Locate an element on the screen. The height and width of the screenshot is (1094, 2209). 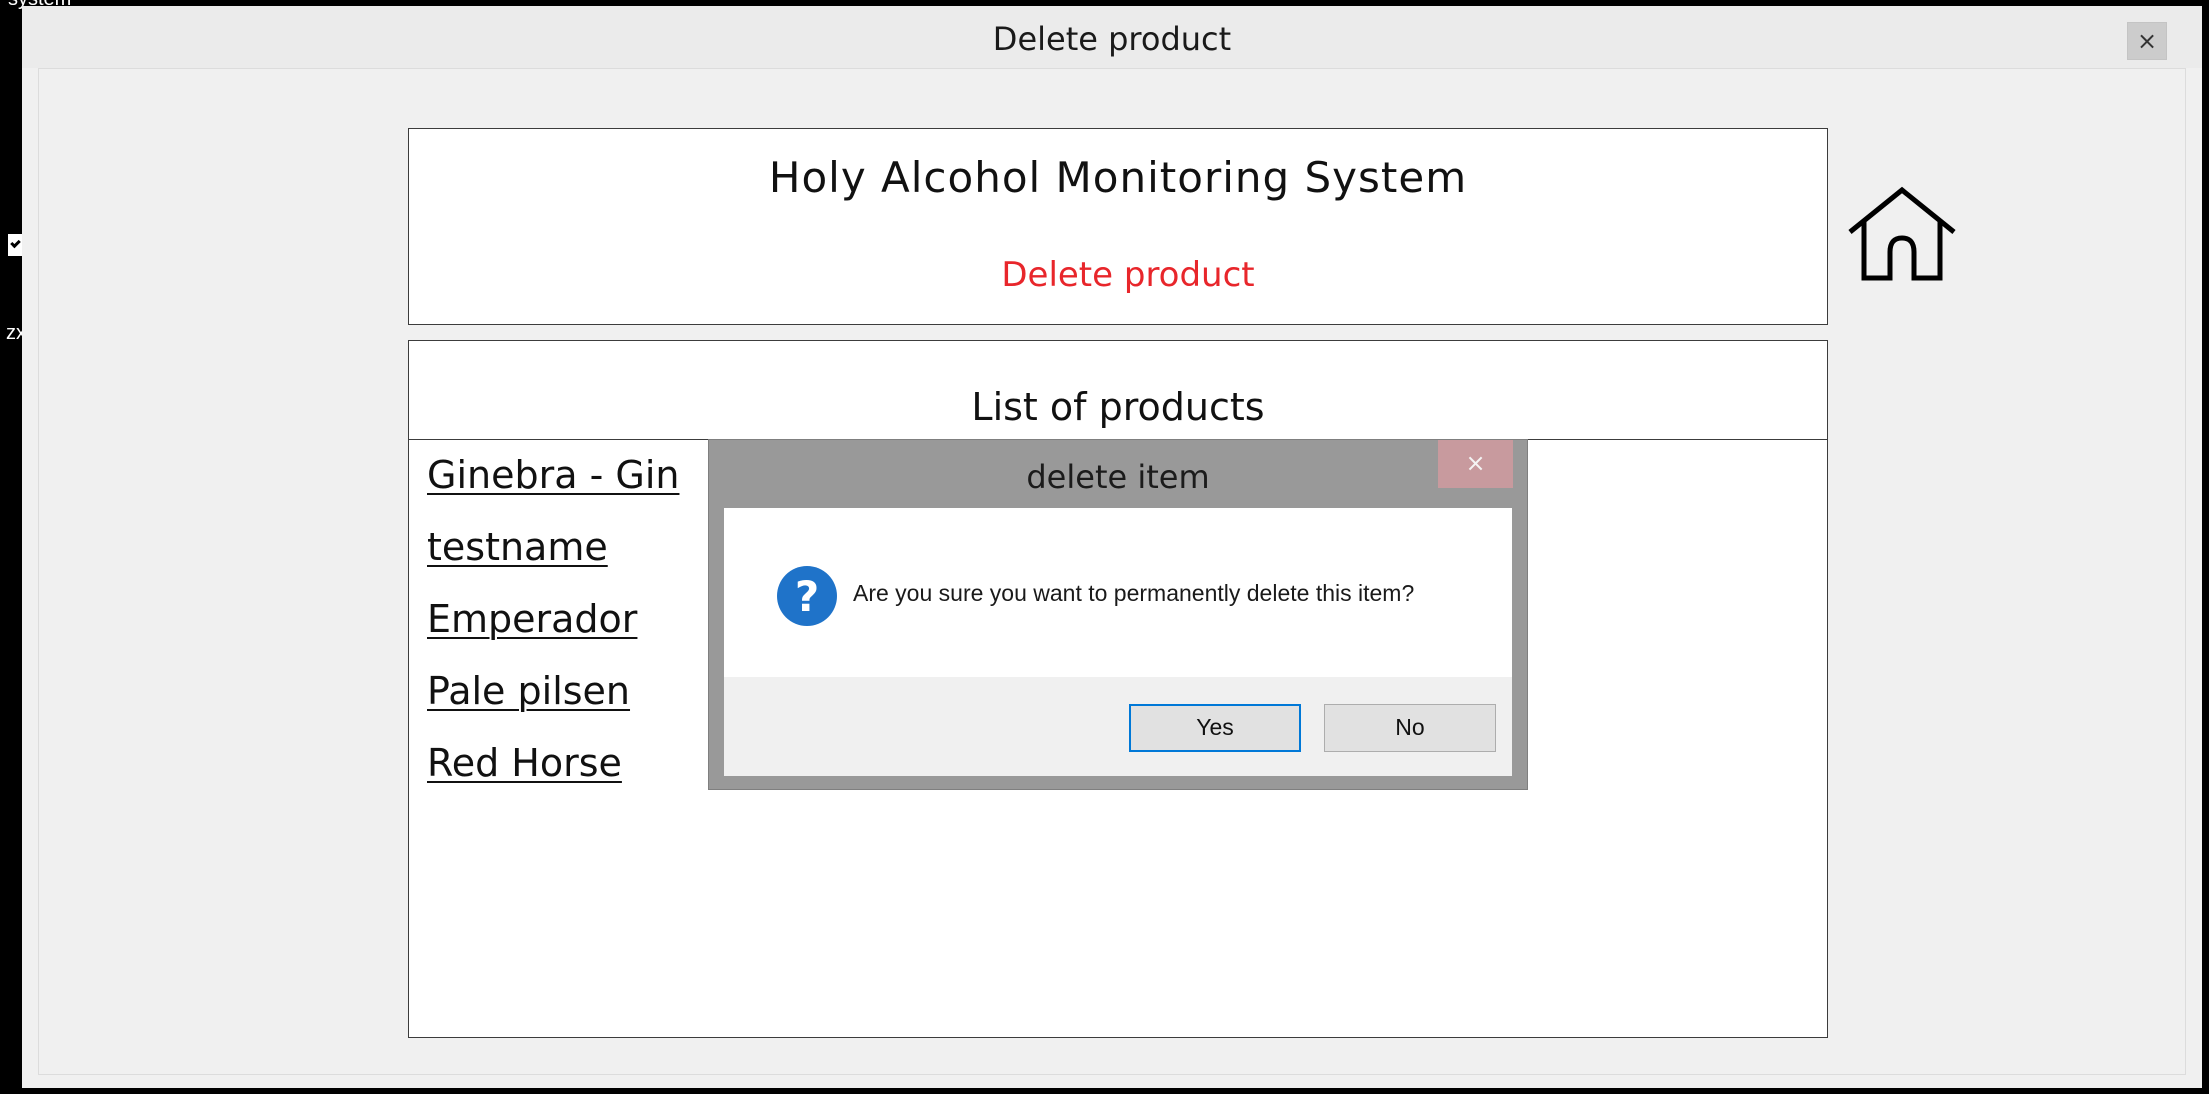
title-bar: Delete product × is located at coordinates (1112, 37).